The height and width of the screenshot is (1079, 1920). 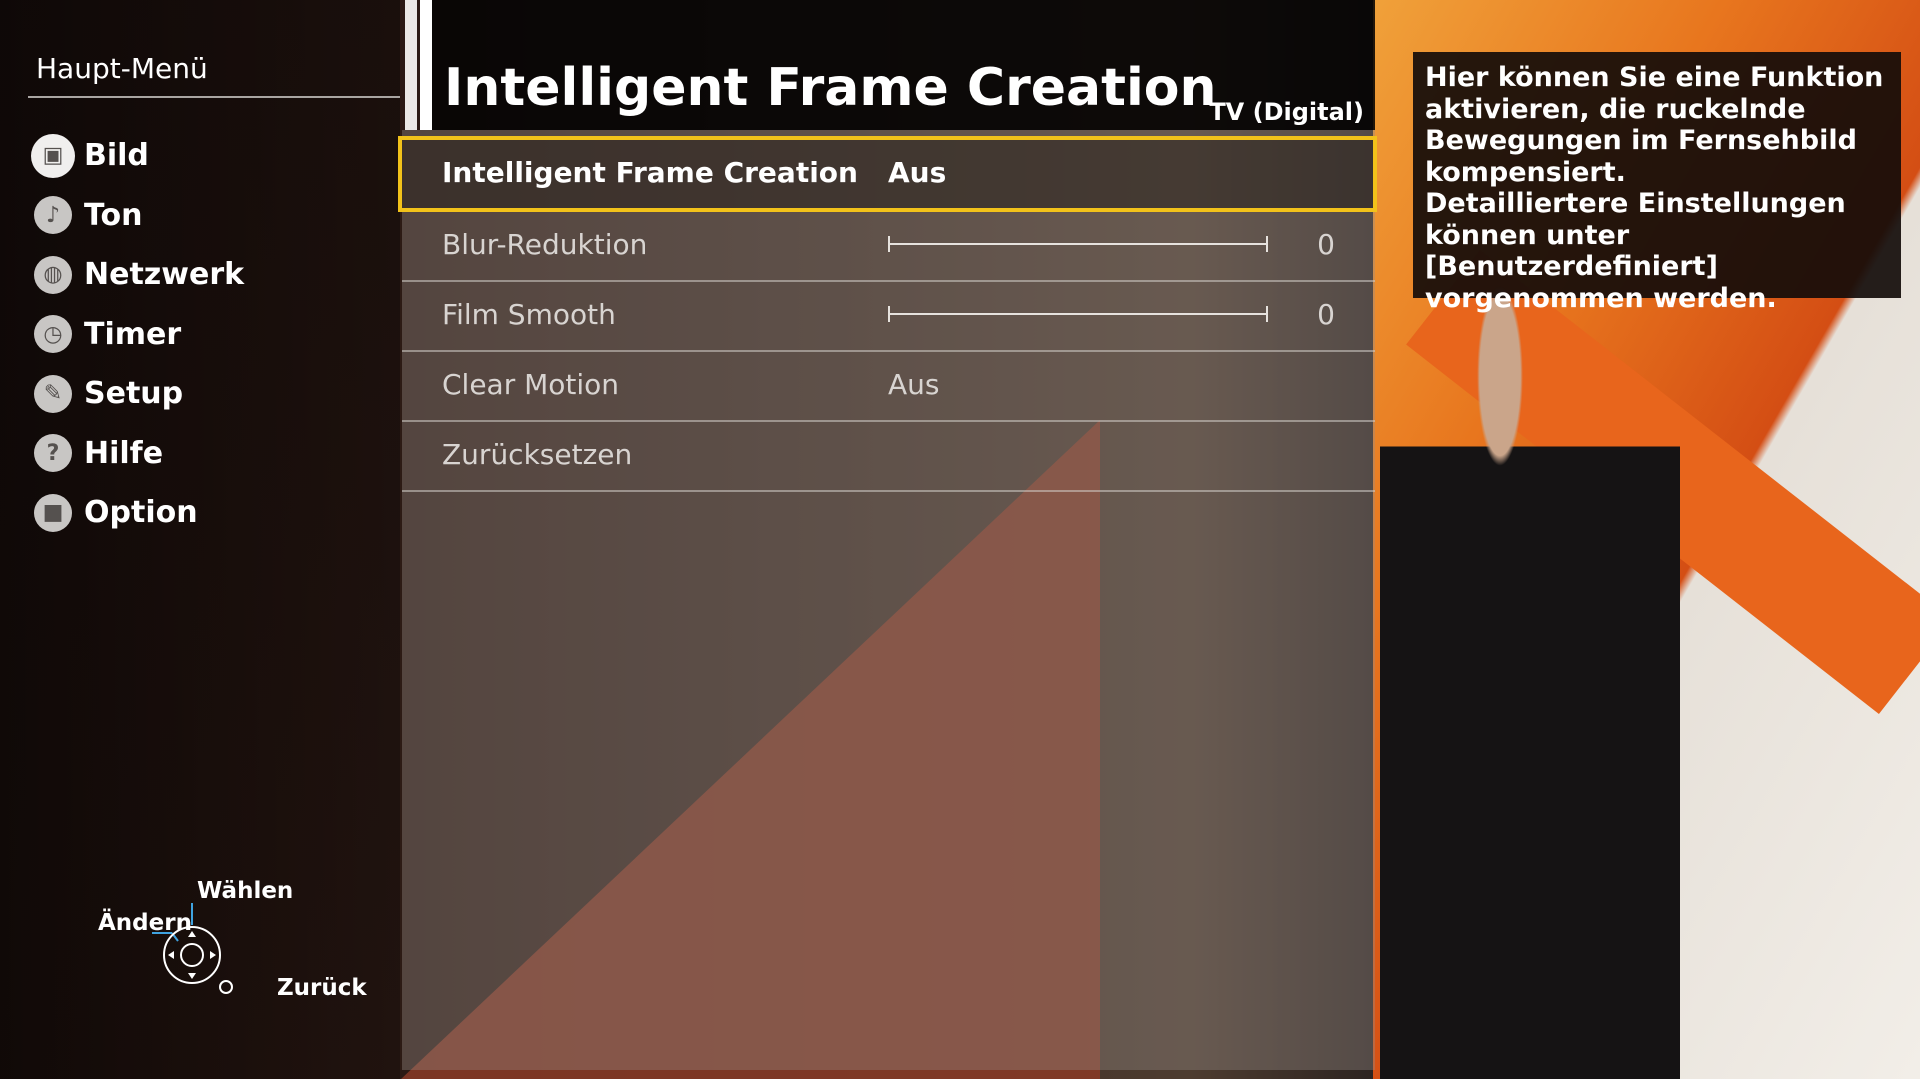 What do you see at coordinates (124, 453) in the screenshot?
I see `menu-item-label: Hilfe` at bounding box center [124, 453].